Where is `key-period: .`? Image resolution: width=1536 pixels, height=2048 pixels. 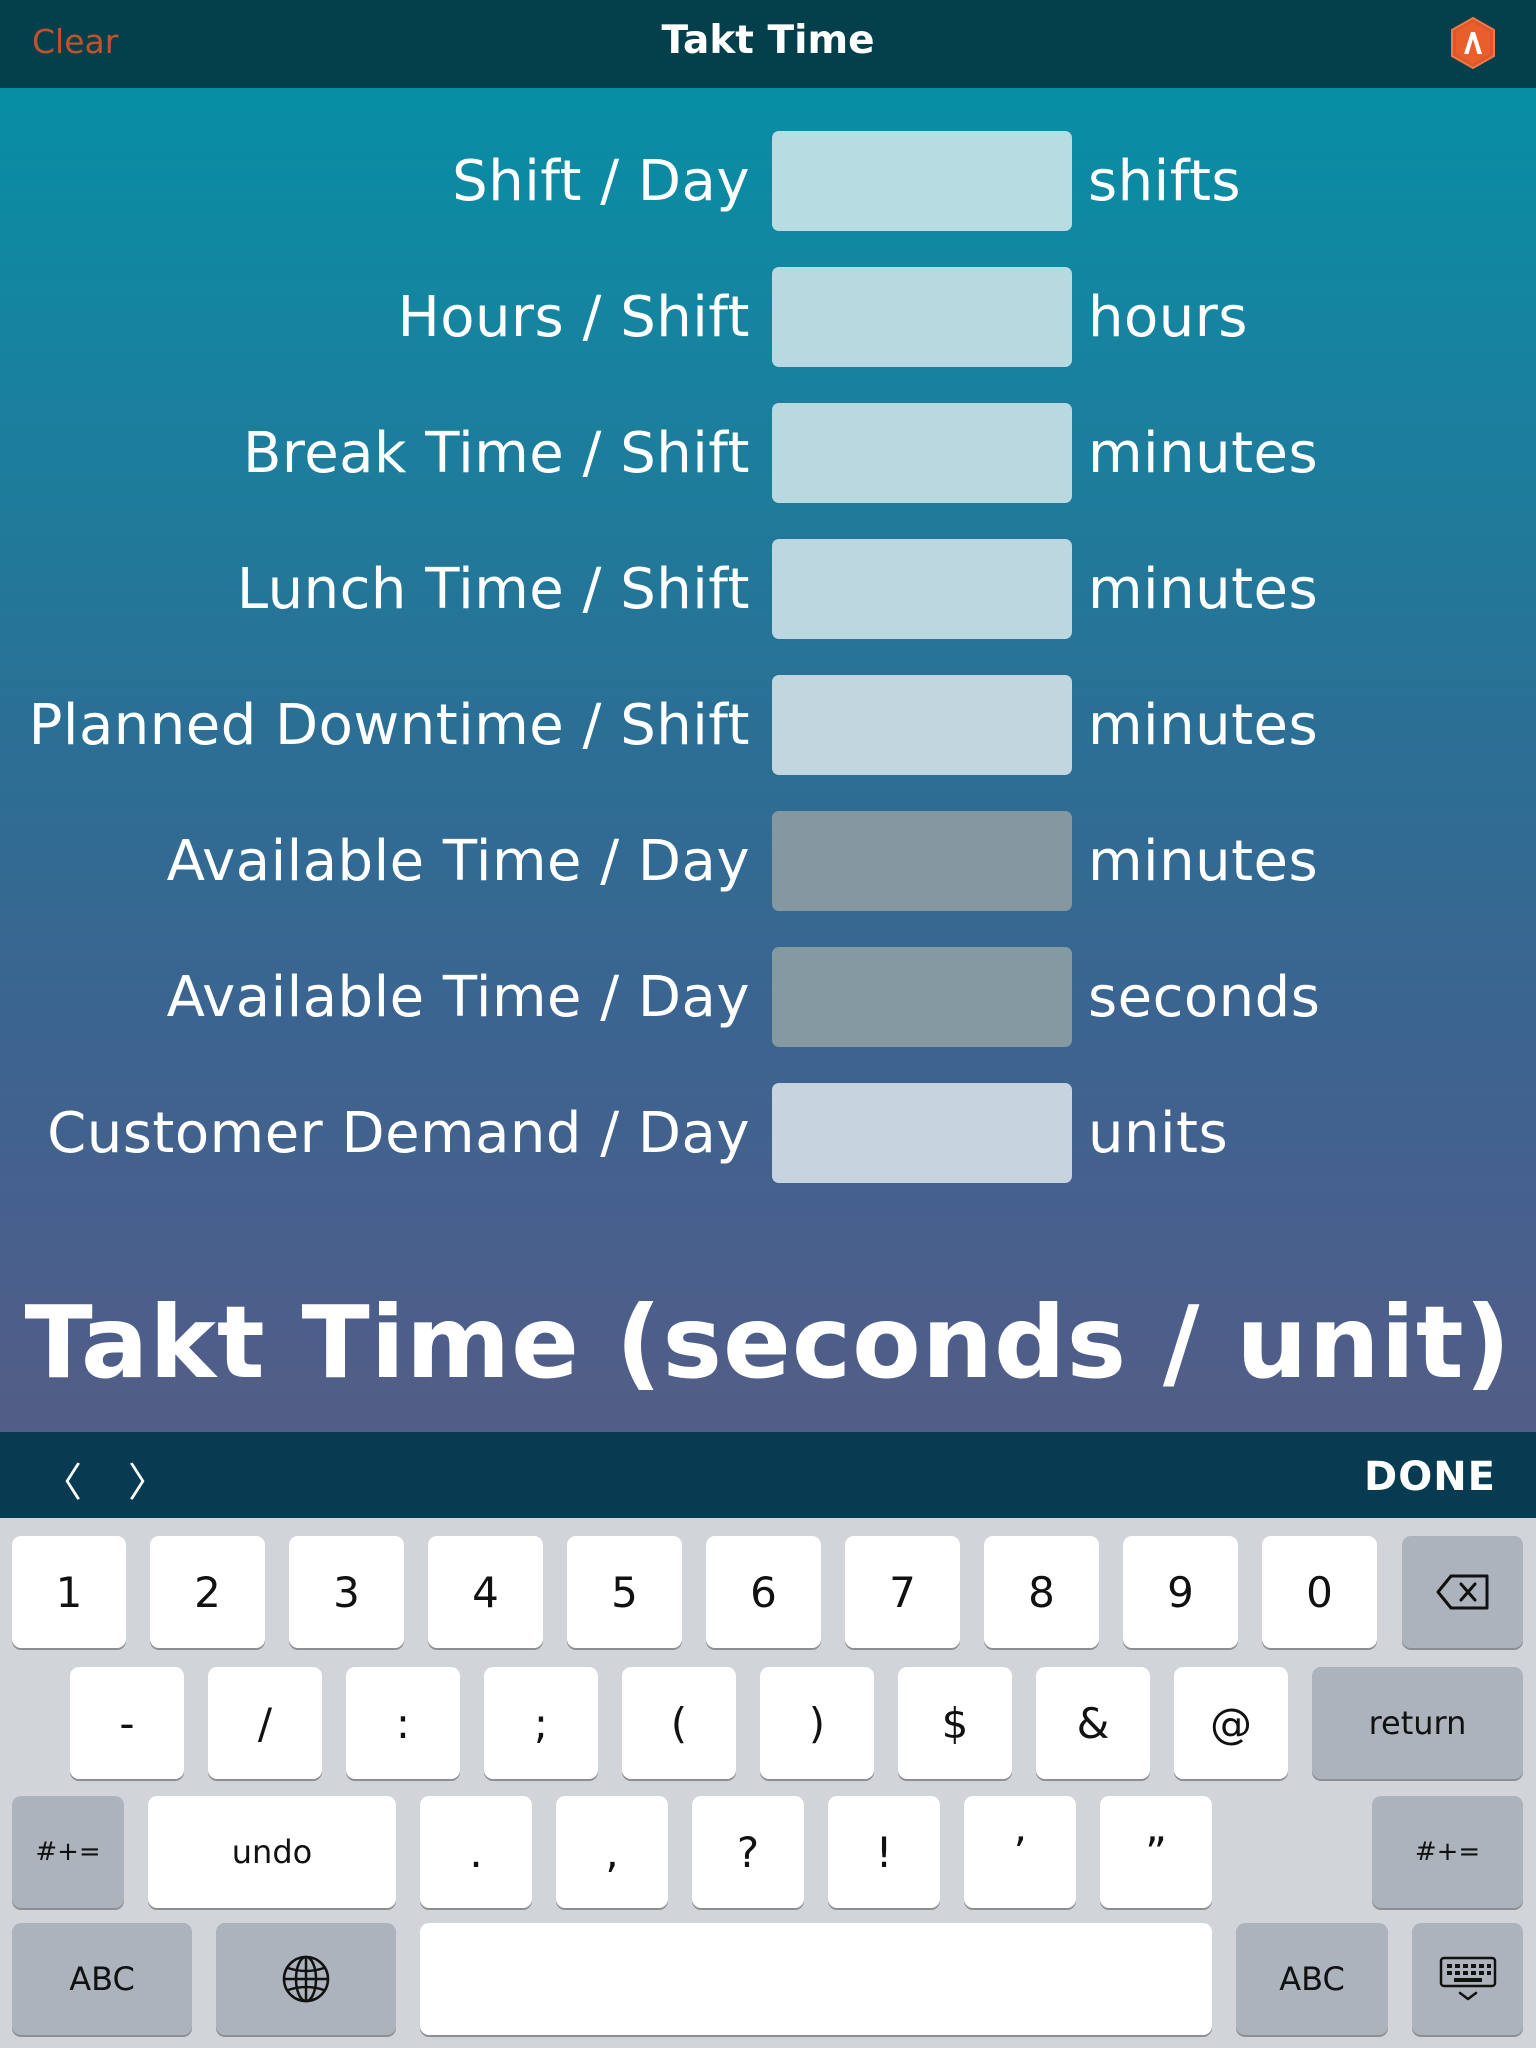
key-period: . is located at coordinates (476, 1852).